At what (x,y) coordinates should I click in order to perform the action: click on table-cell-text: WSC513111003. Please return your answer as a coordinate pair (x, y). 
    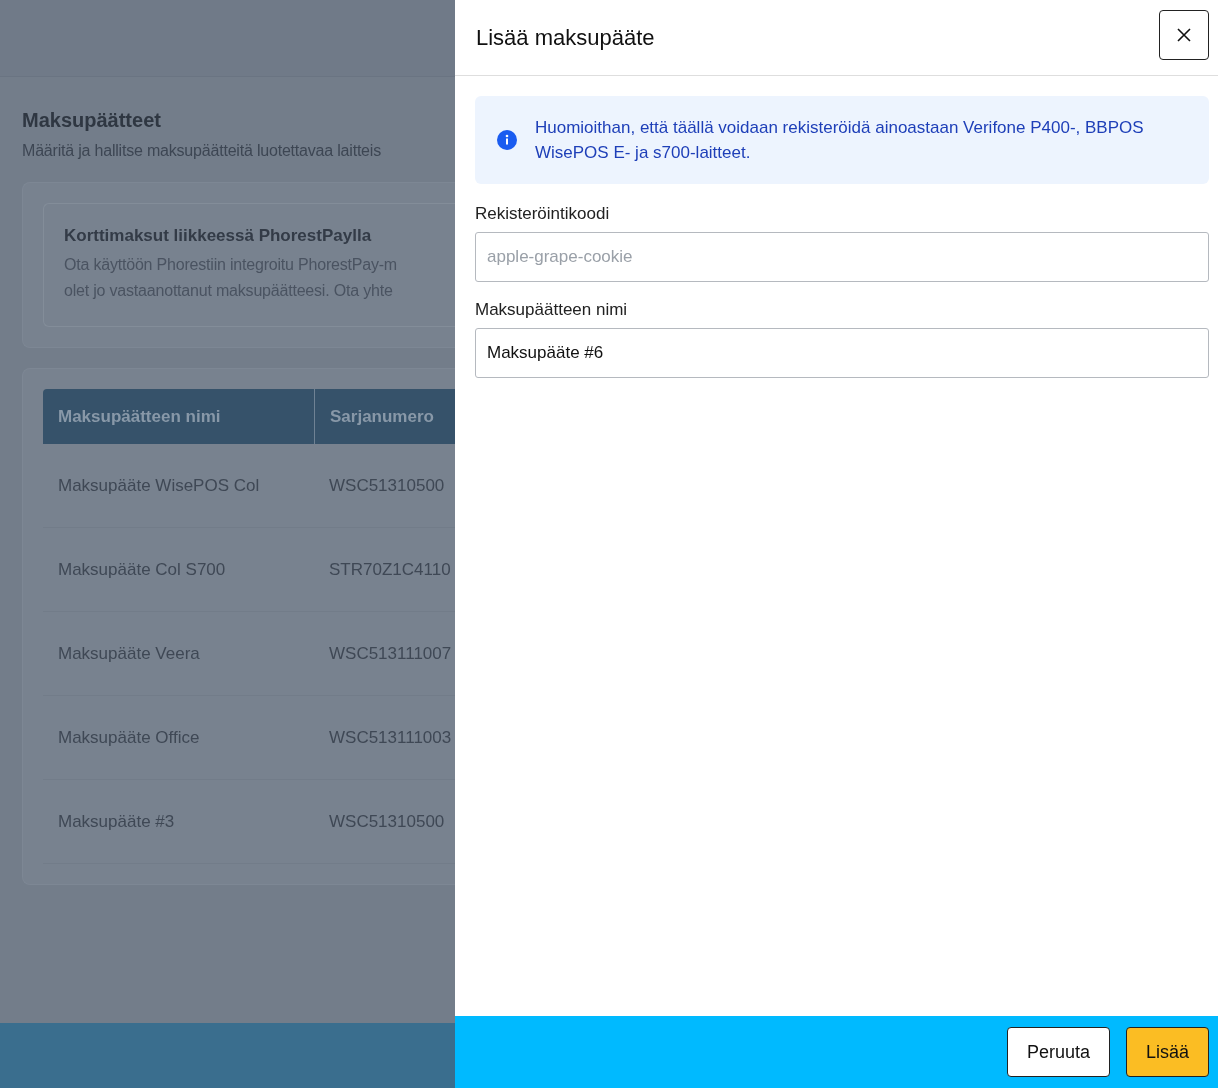
    Looking at the image, I should click on (390, 737).